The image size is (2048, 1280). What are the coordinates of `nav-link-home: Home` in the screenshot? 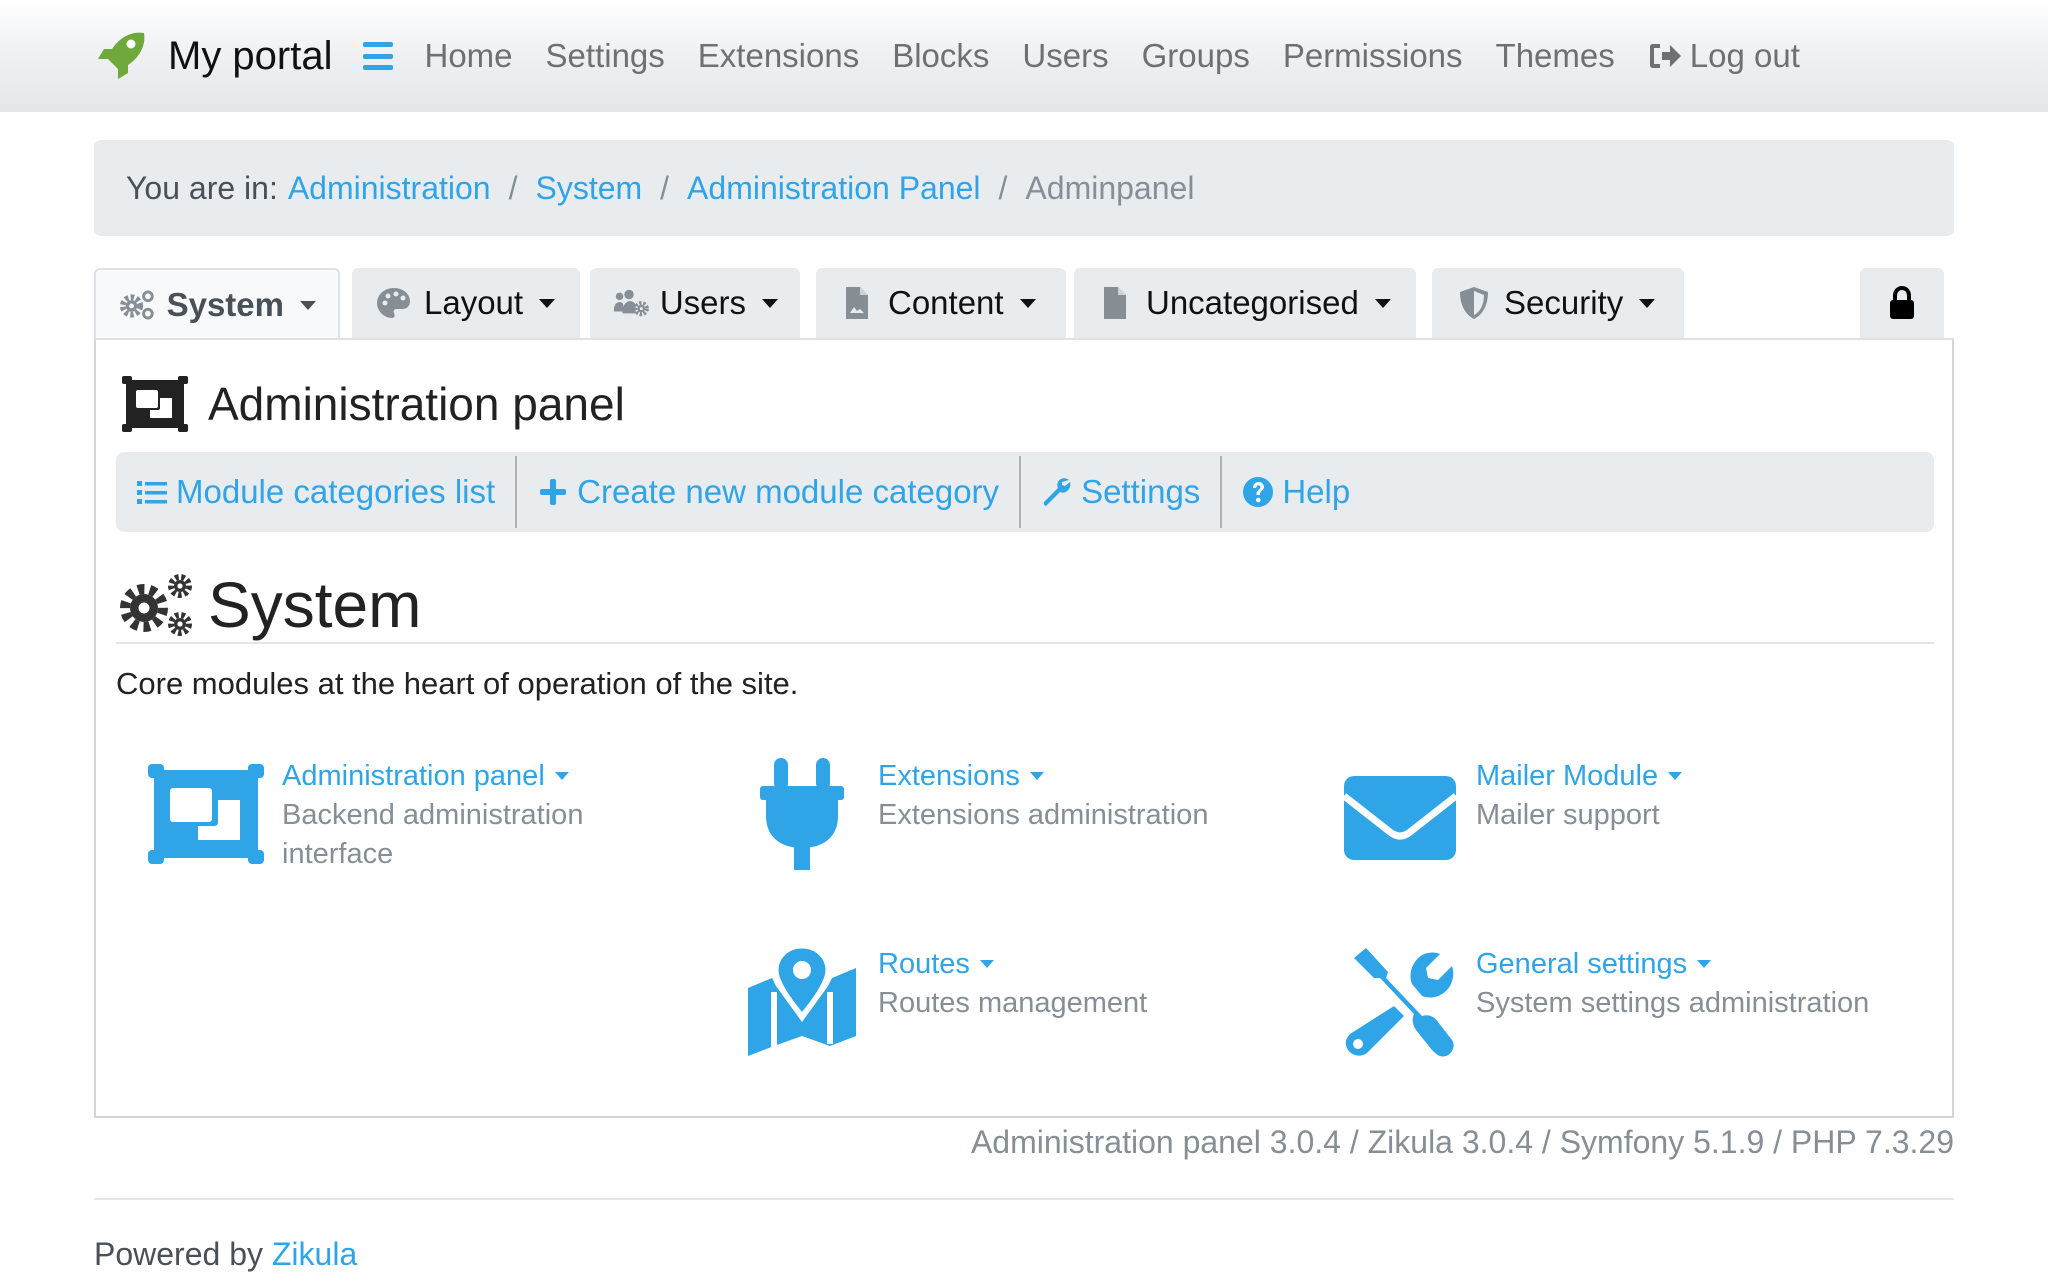 It's located at (469, 56).